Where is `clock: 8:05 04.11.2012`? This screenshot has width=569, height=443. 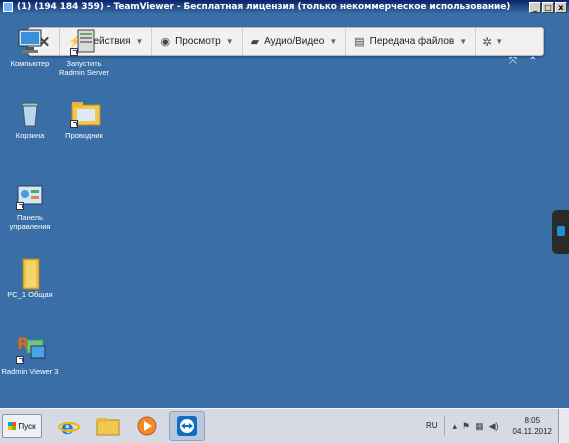
clock: 8:05 04.11.2012 is located at coordinates (532, 426).